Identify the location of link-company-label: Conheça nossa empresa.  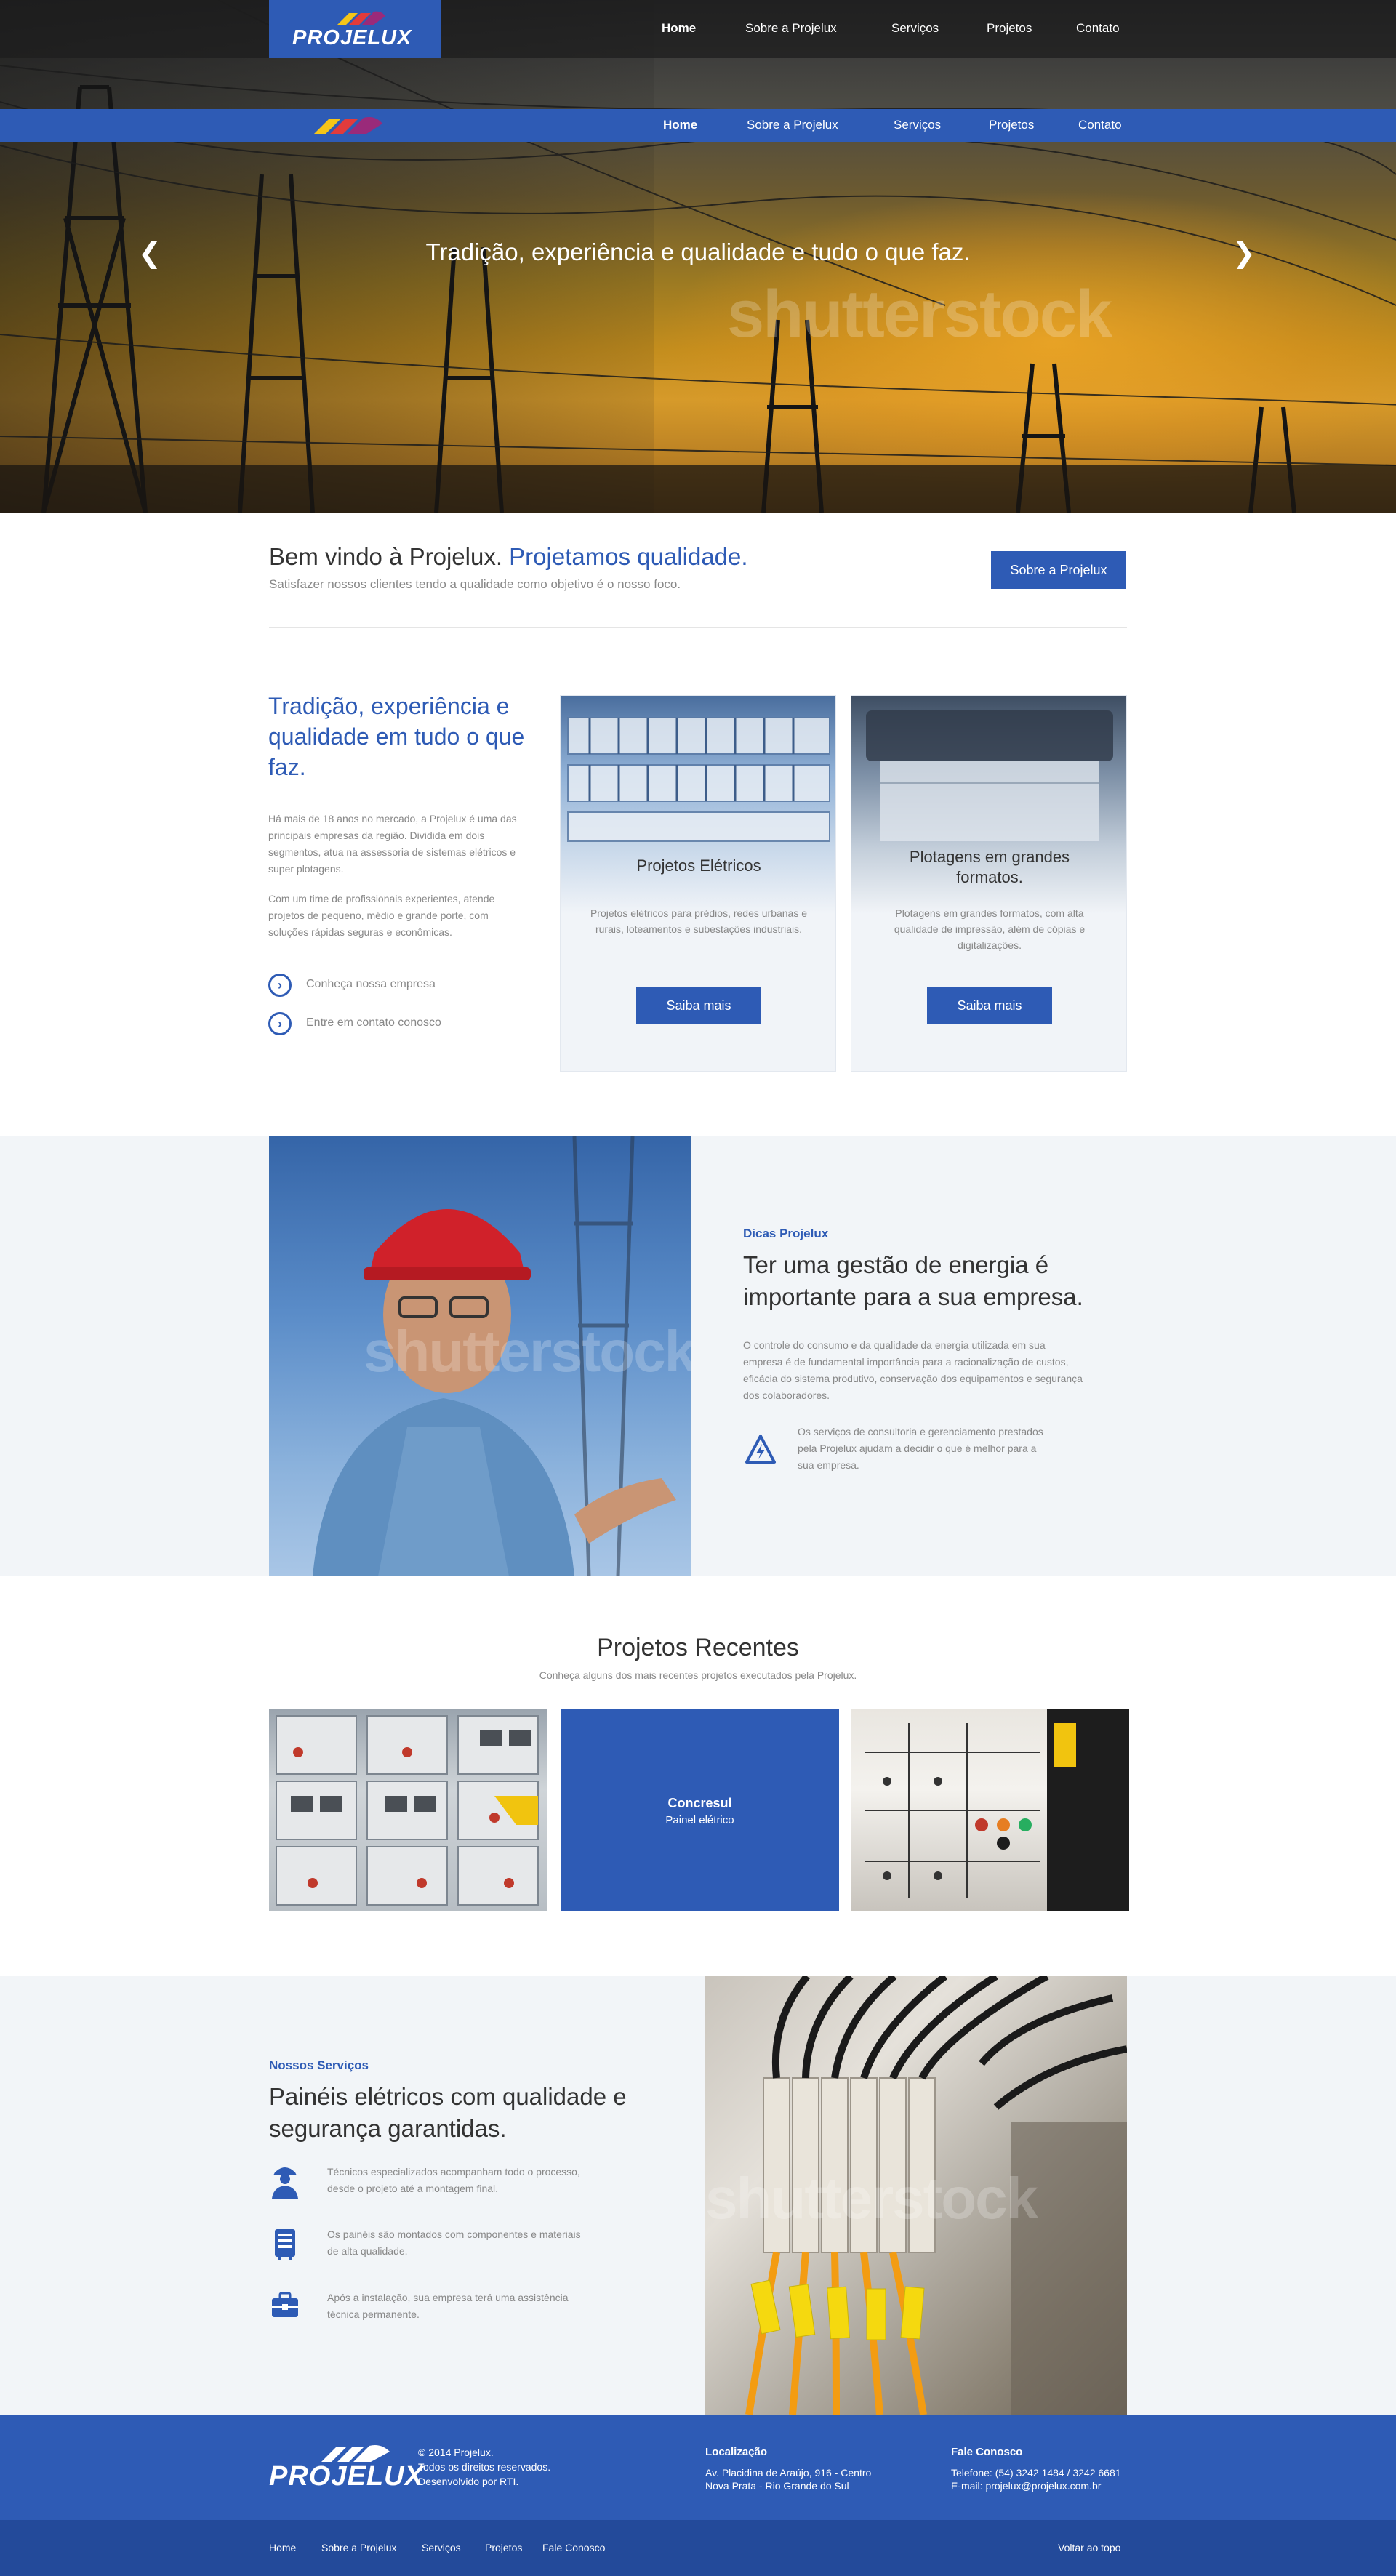
(371, 984).